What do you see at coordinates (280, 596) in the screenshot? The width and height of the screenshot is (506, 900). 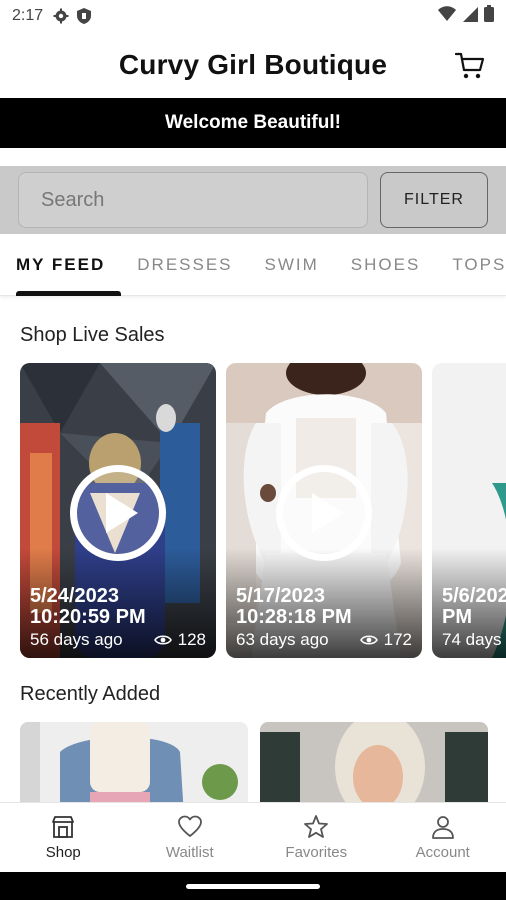 I see `live-sale-date: 5/17/2023` at bounding box center [280, 596].